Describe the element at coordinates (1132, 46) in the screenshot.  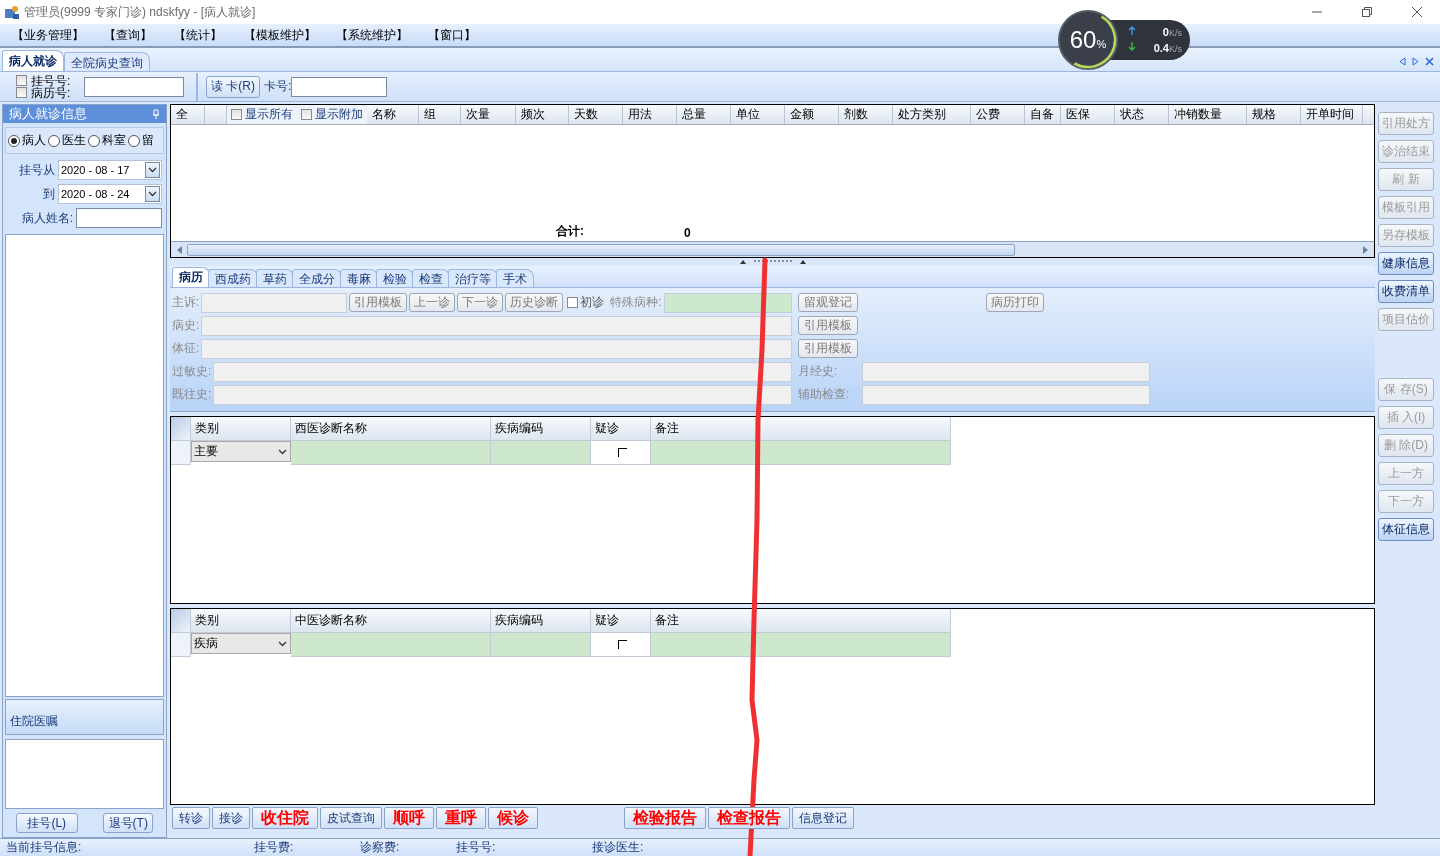
I see `download-arrow-icon` at that location.